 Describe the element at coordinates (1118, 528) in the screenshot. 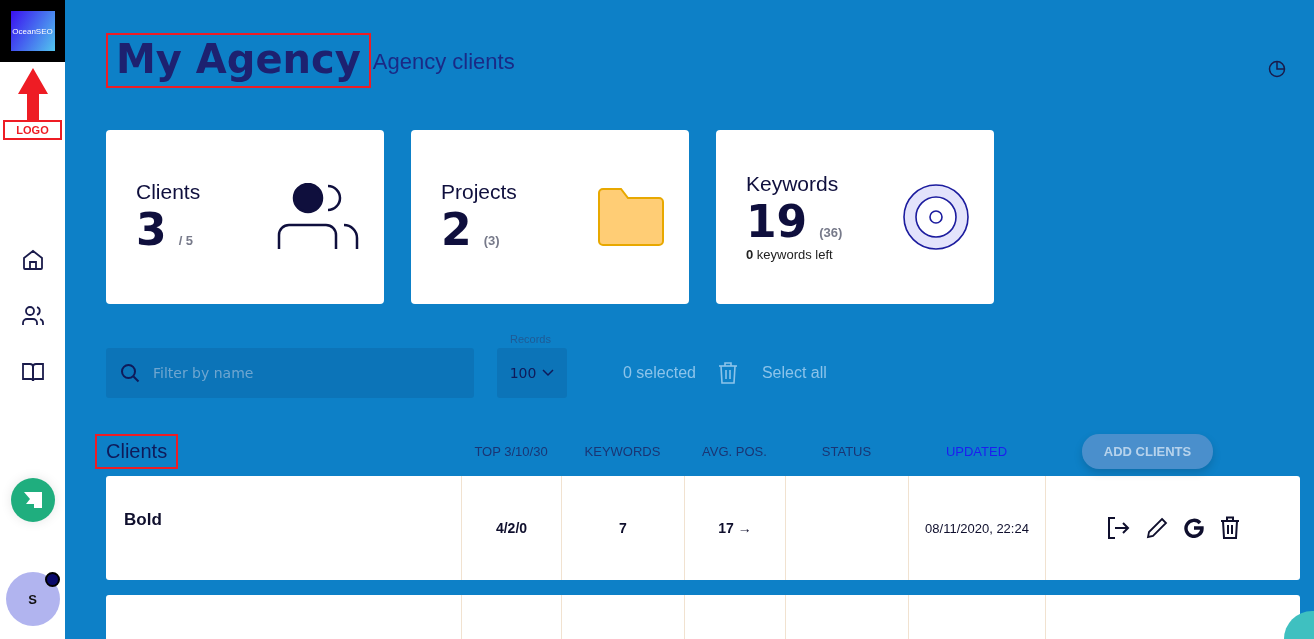

I see `logout-icon` at that location.